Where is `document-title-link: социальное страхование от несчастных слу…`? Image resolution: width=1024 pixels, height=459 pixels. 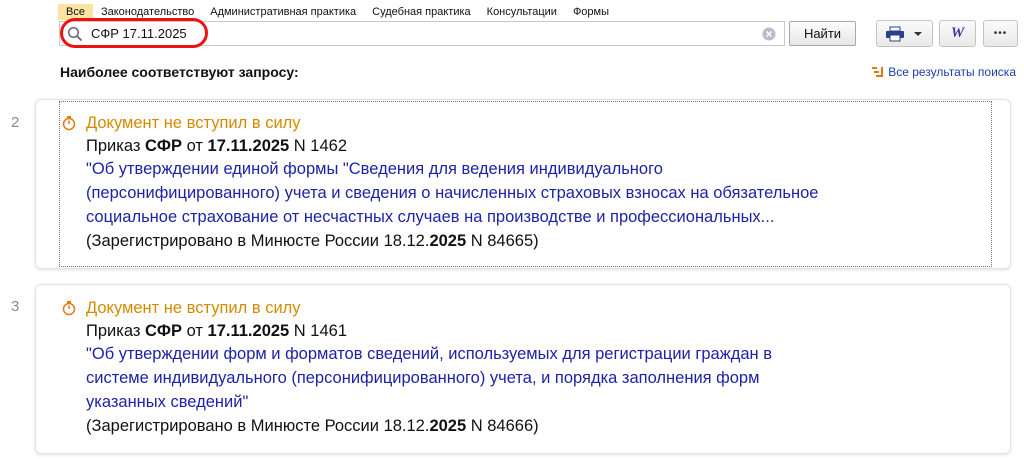
document-title-link: социальное страхование от несчастных слу… is located at coordinates (430, 217).